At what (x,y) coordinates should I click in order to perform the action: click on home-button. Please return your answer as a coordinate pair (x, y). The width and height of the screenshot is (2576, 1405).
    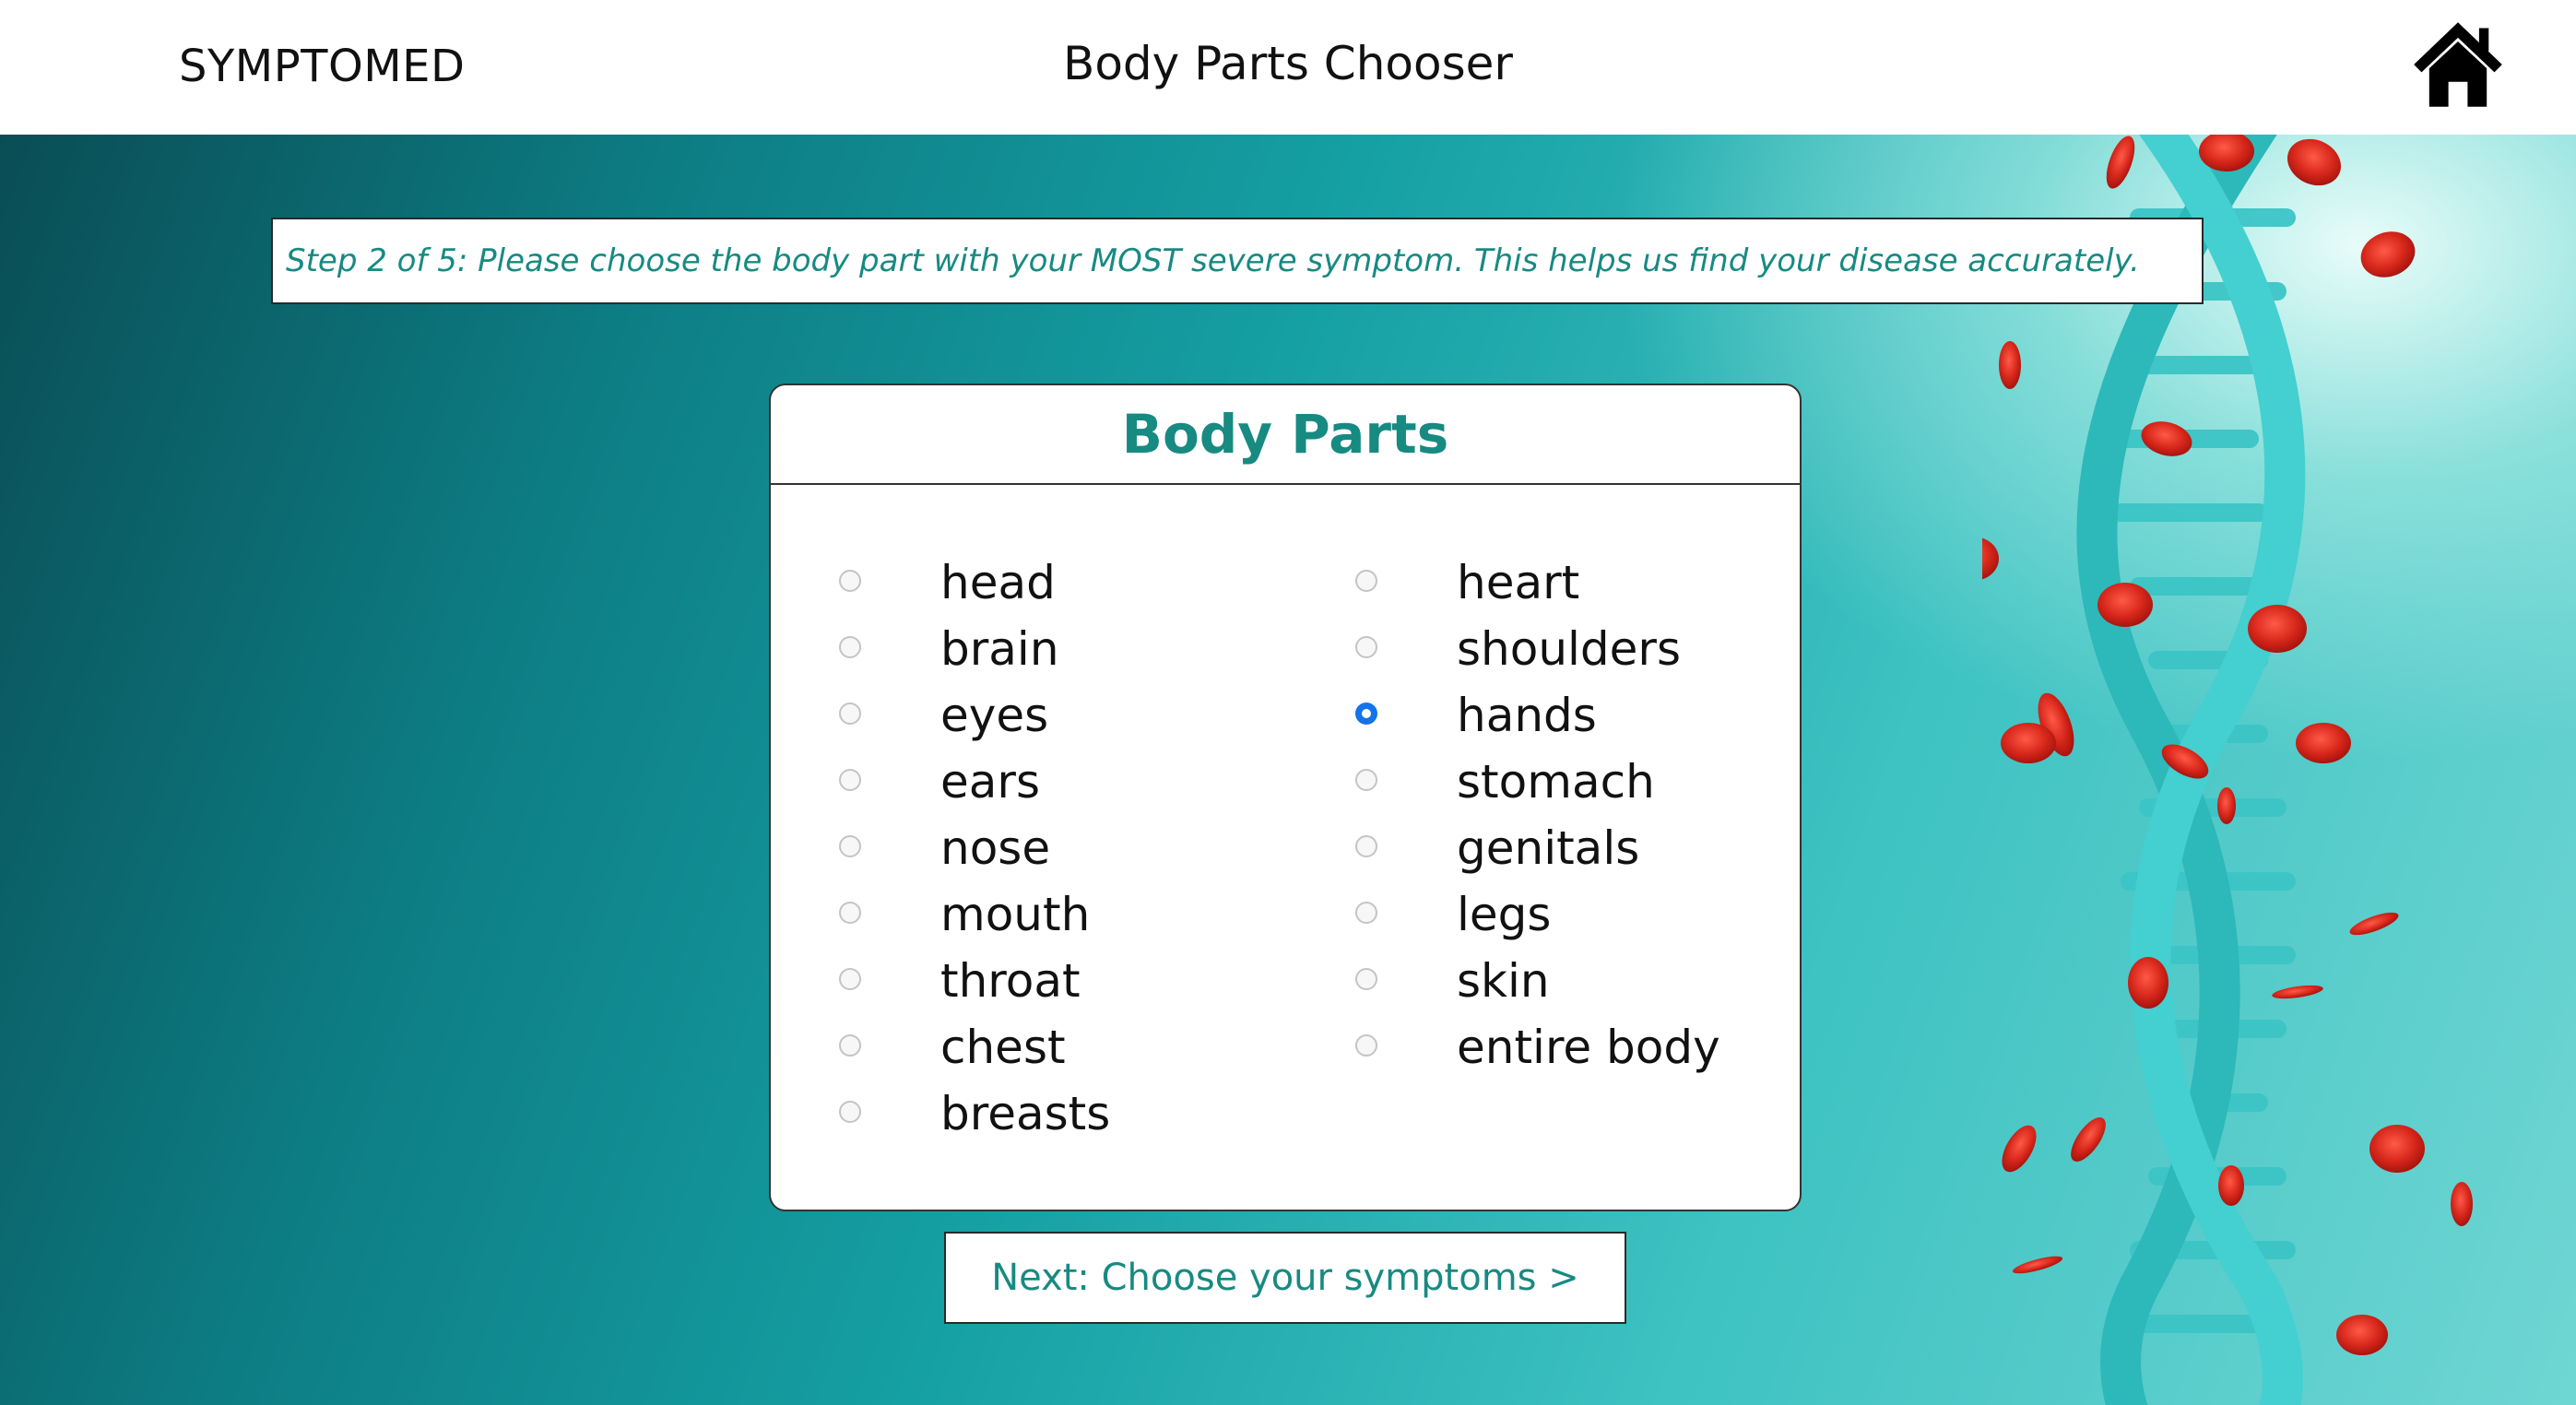
    Looking at the image, I should click on (2458, 64).